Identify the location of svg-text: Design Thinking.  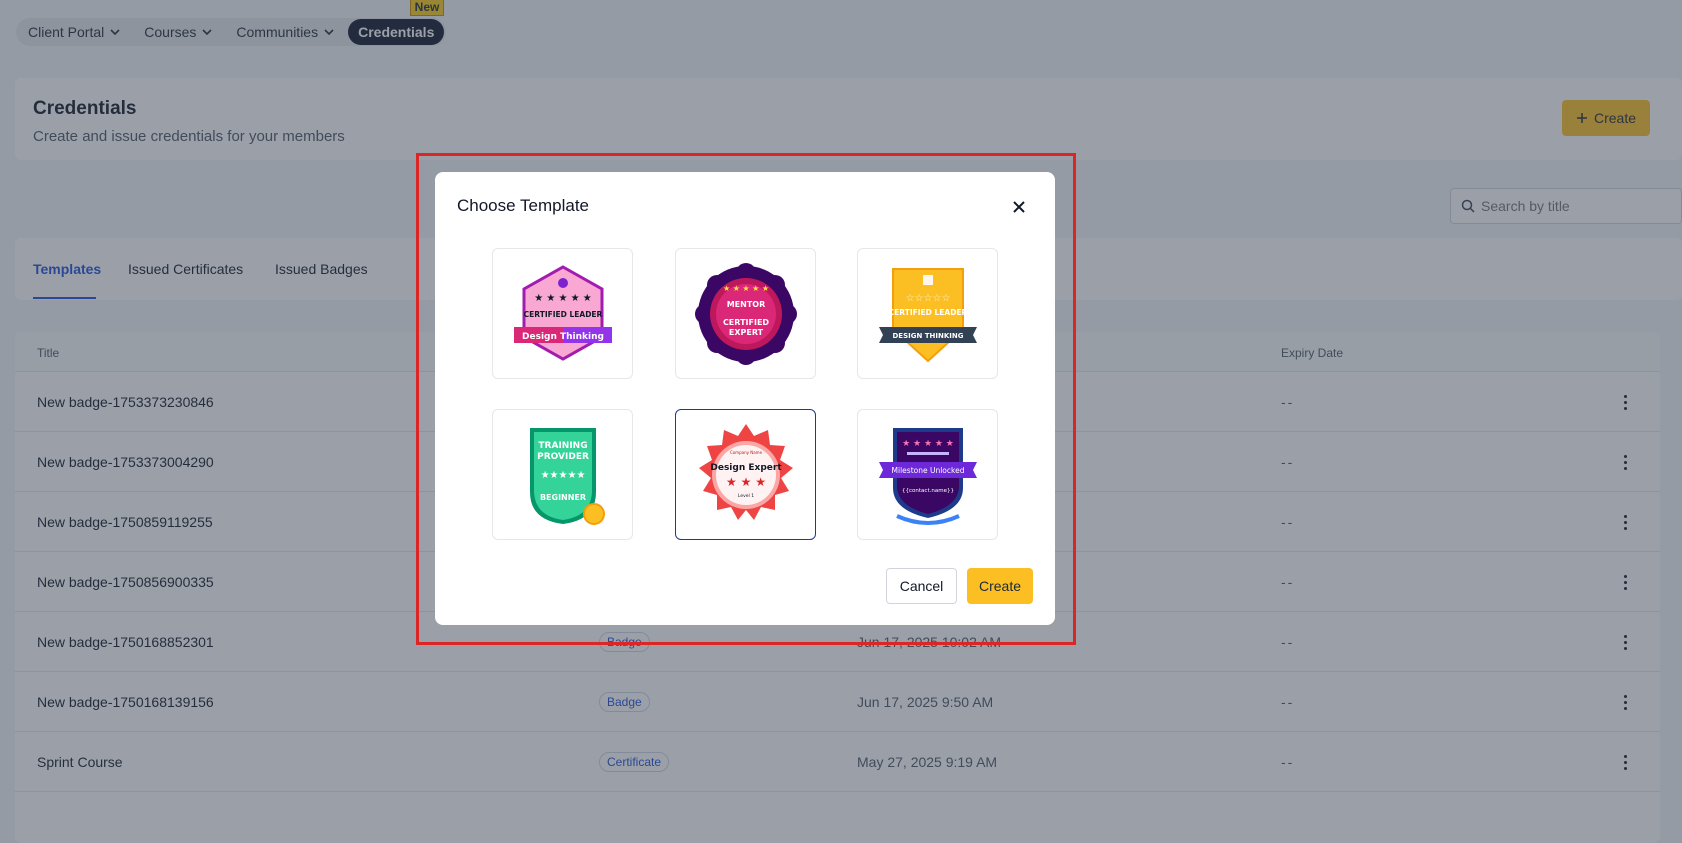
(563, 337).